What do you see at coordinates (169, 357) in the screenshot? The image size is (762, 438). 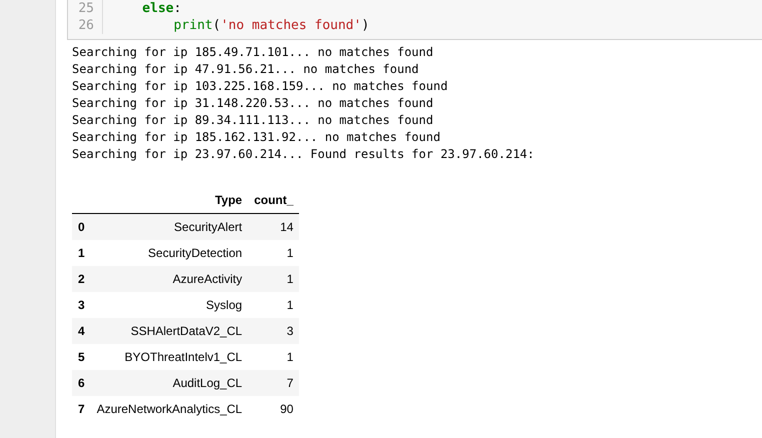 I see `table-cell: BYOThreatIntelv1_CL` at bounding box center [169, 357].